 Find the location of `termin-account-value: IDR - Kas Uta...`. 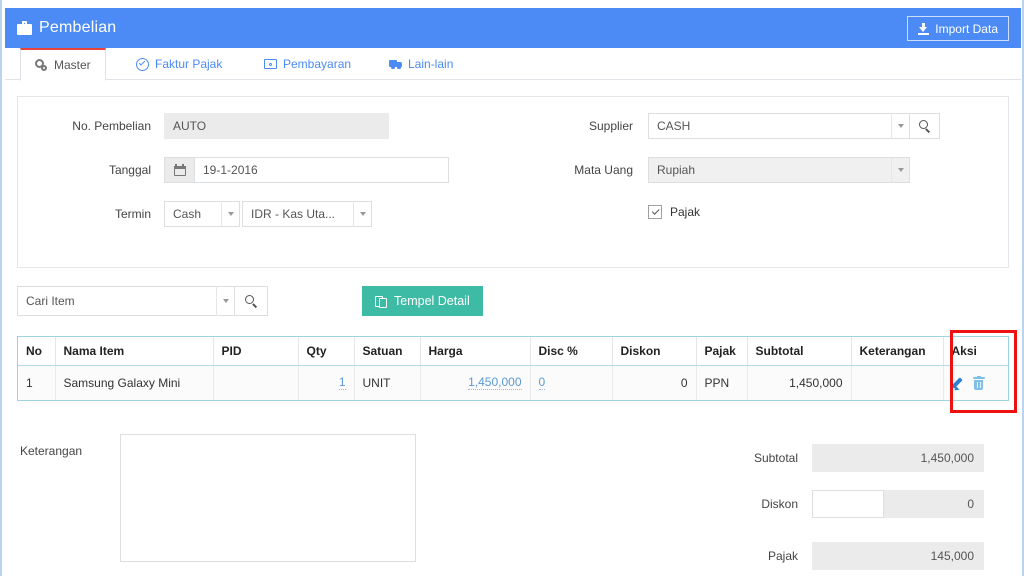

termin-account-value: IDR - Kas Uta... is located at coordinates (293, 214).